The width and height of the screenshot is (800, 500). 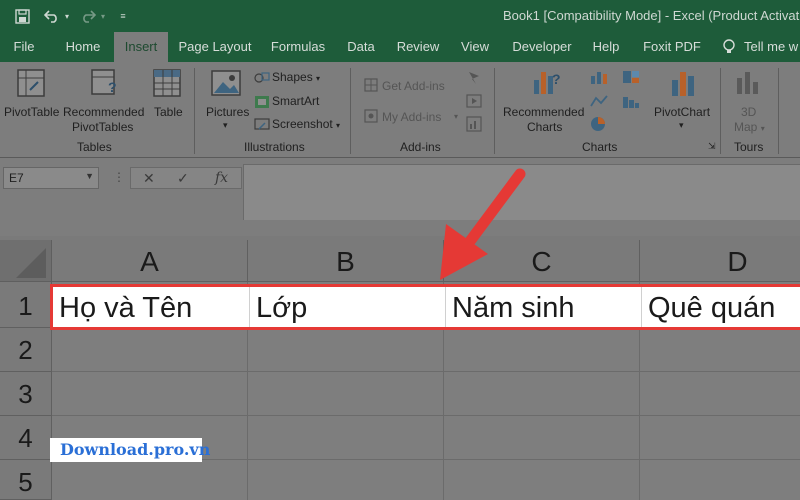 I want to click on row-header-3: 3, so click(x=26, y=394).